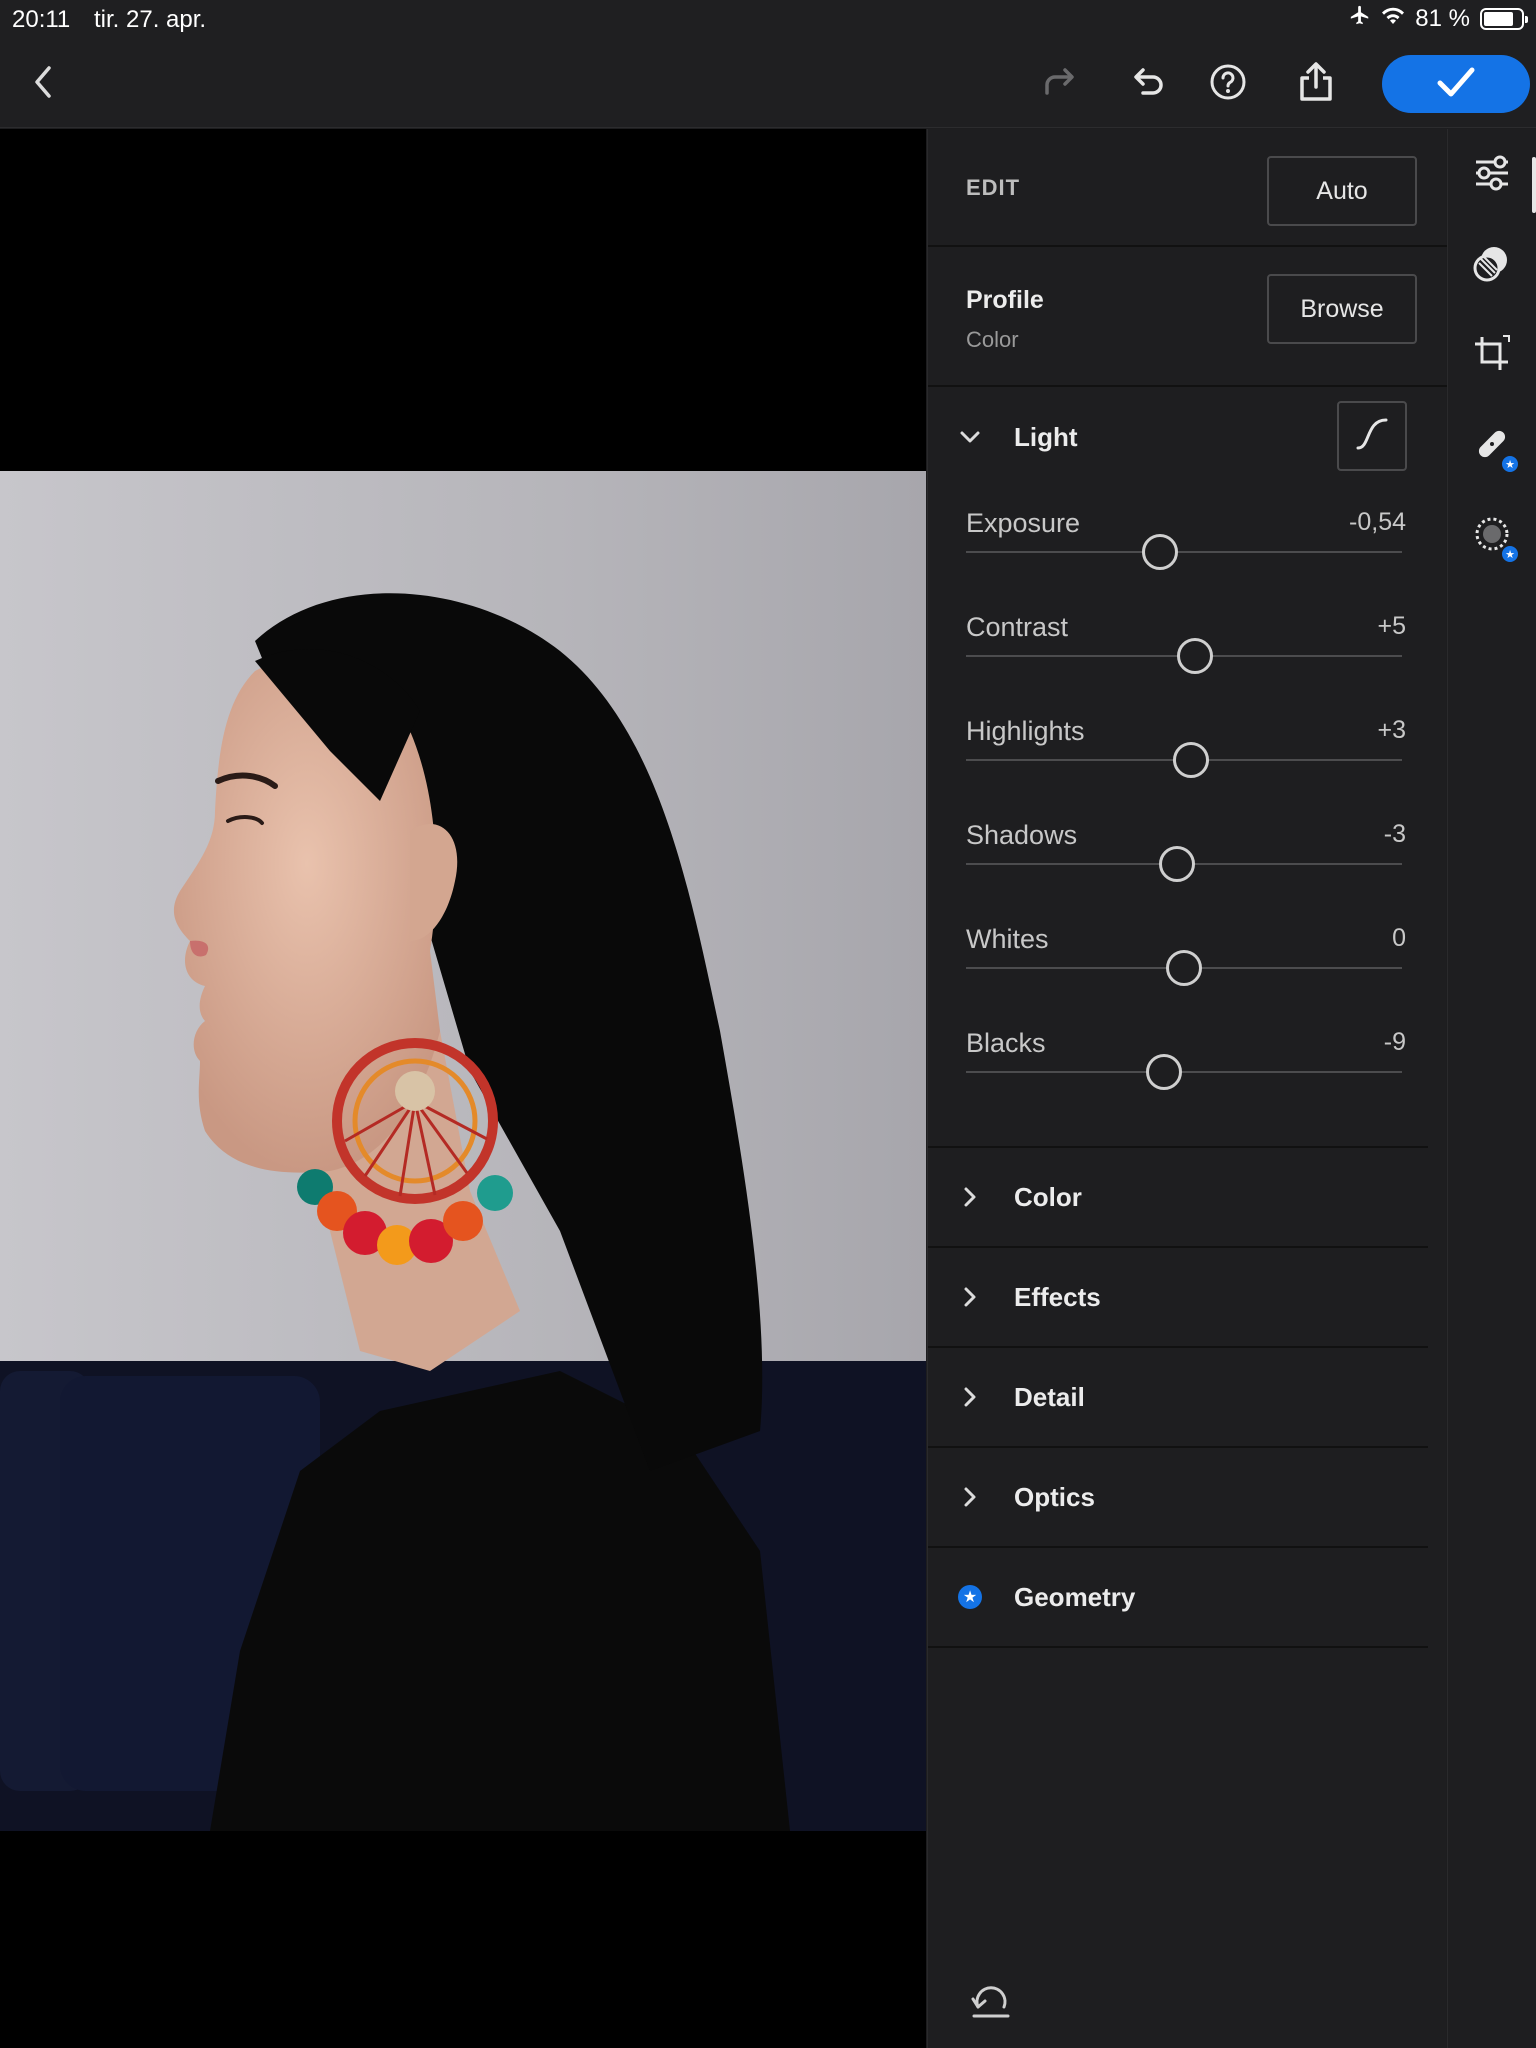 This screenshot has height=2048, width=1536. I want to click on slider-label: Blacks, so click(1006, 1043).